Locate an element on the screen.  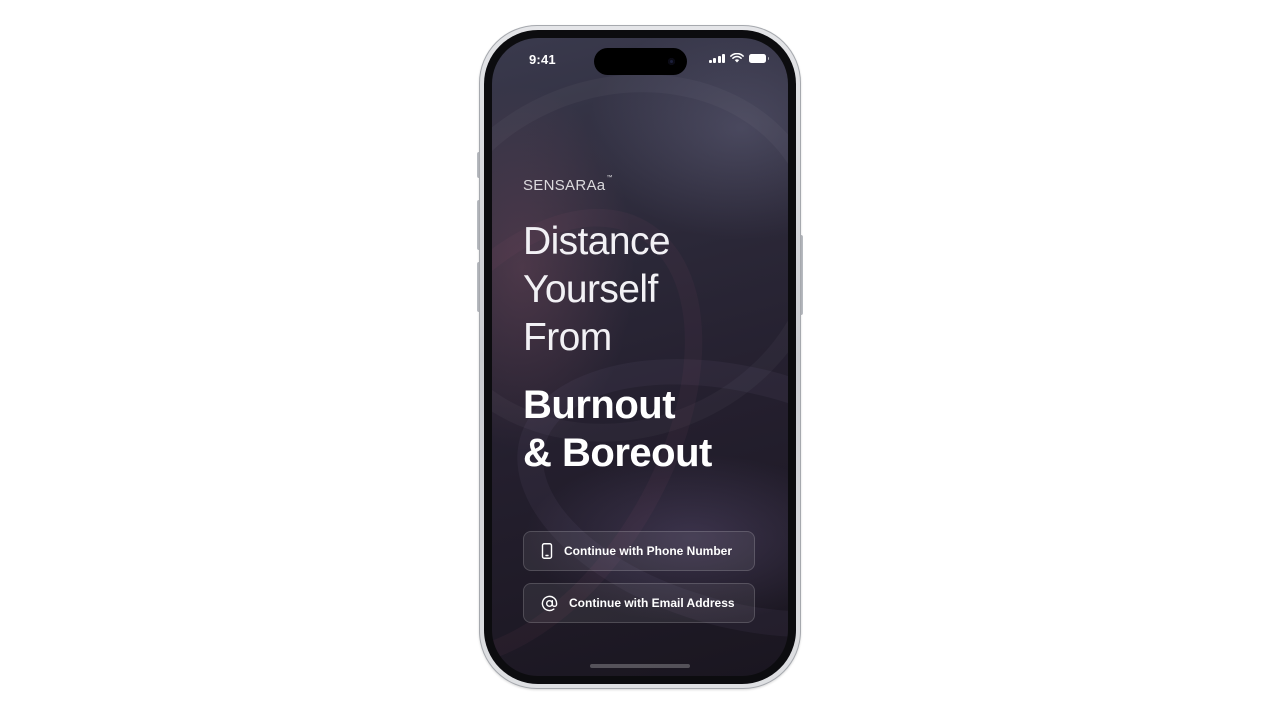
smartphone-icon is located at coordinates (547, 551).